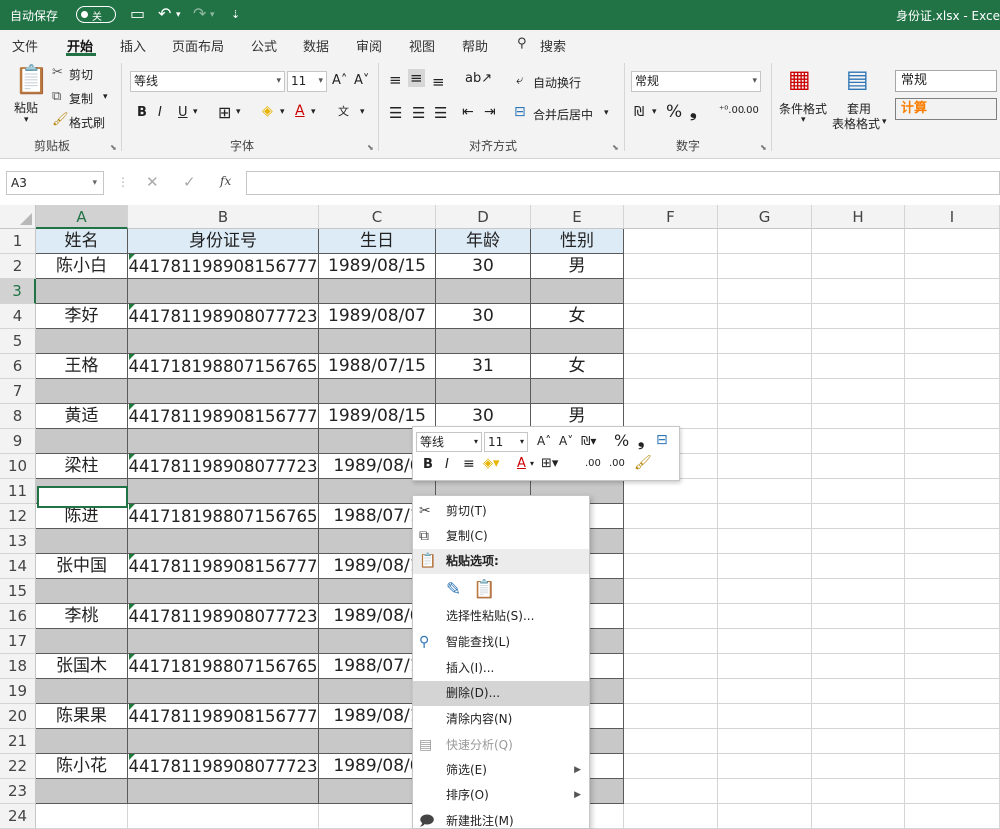  What do you see at coordinates (765, 641) in the screenshot?
I see `cell-g17` at bounding box center [765, 641].